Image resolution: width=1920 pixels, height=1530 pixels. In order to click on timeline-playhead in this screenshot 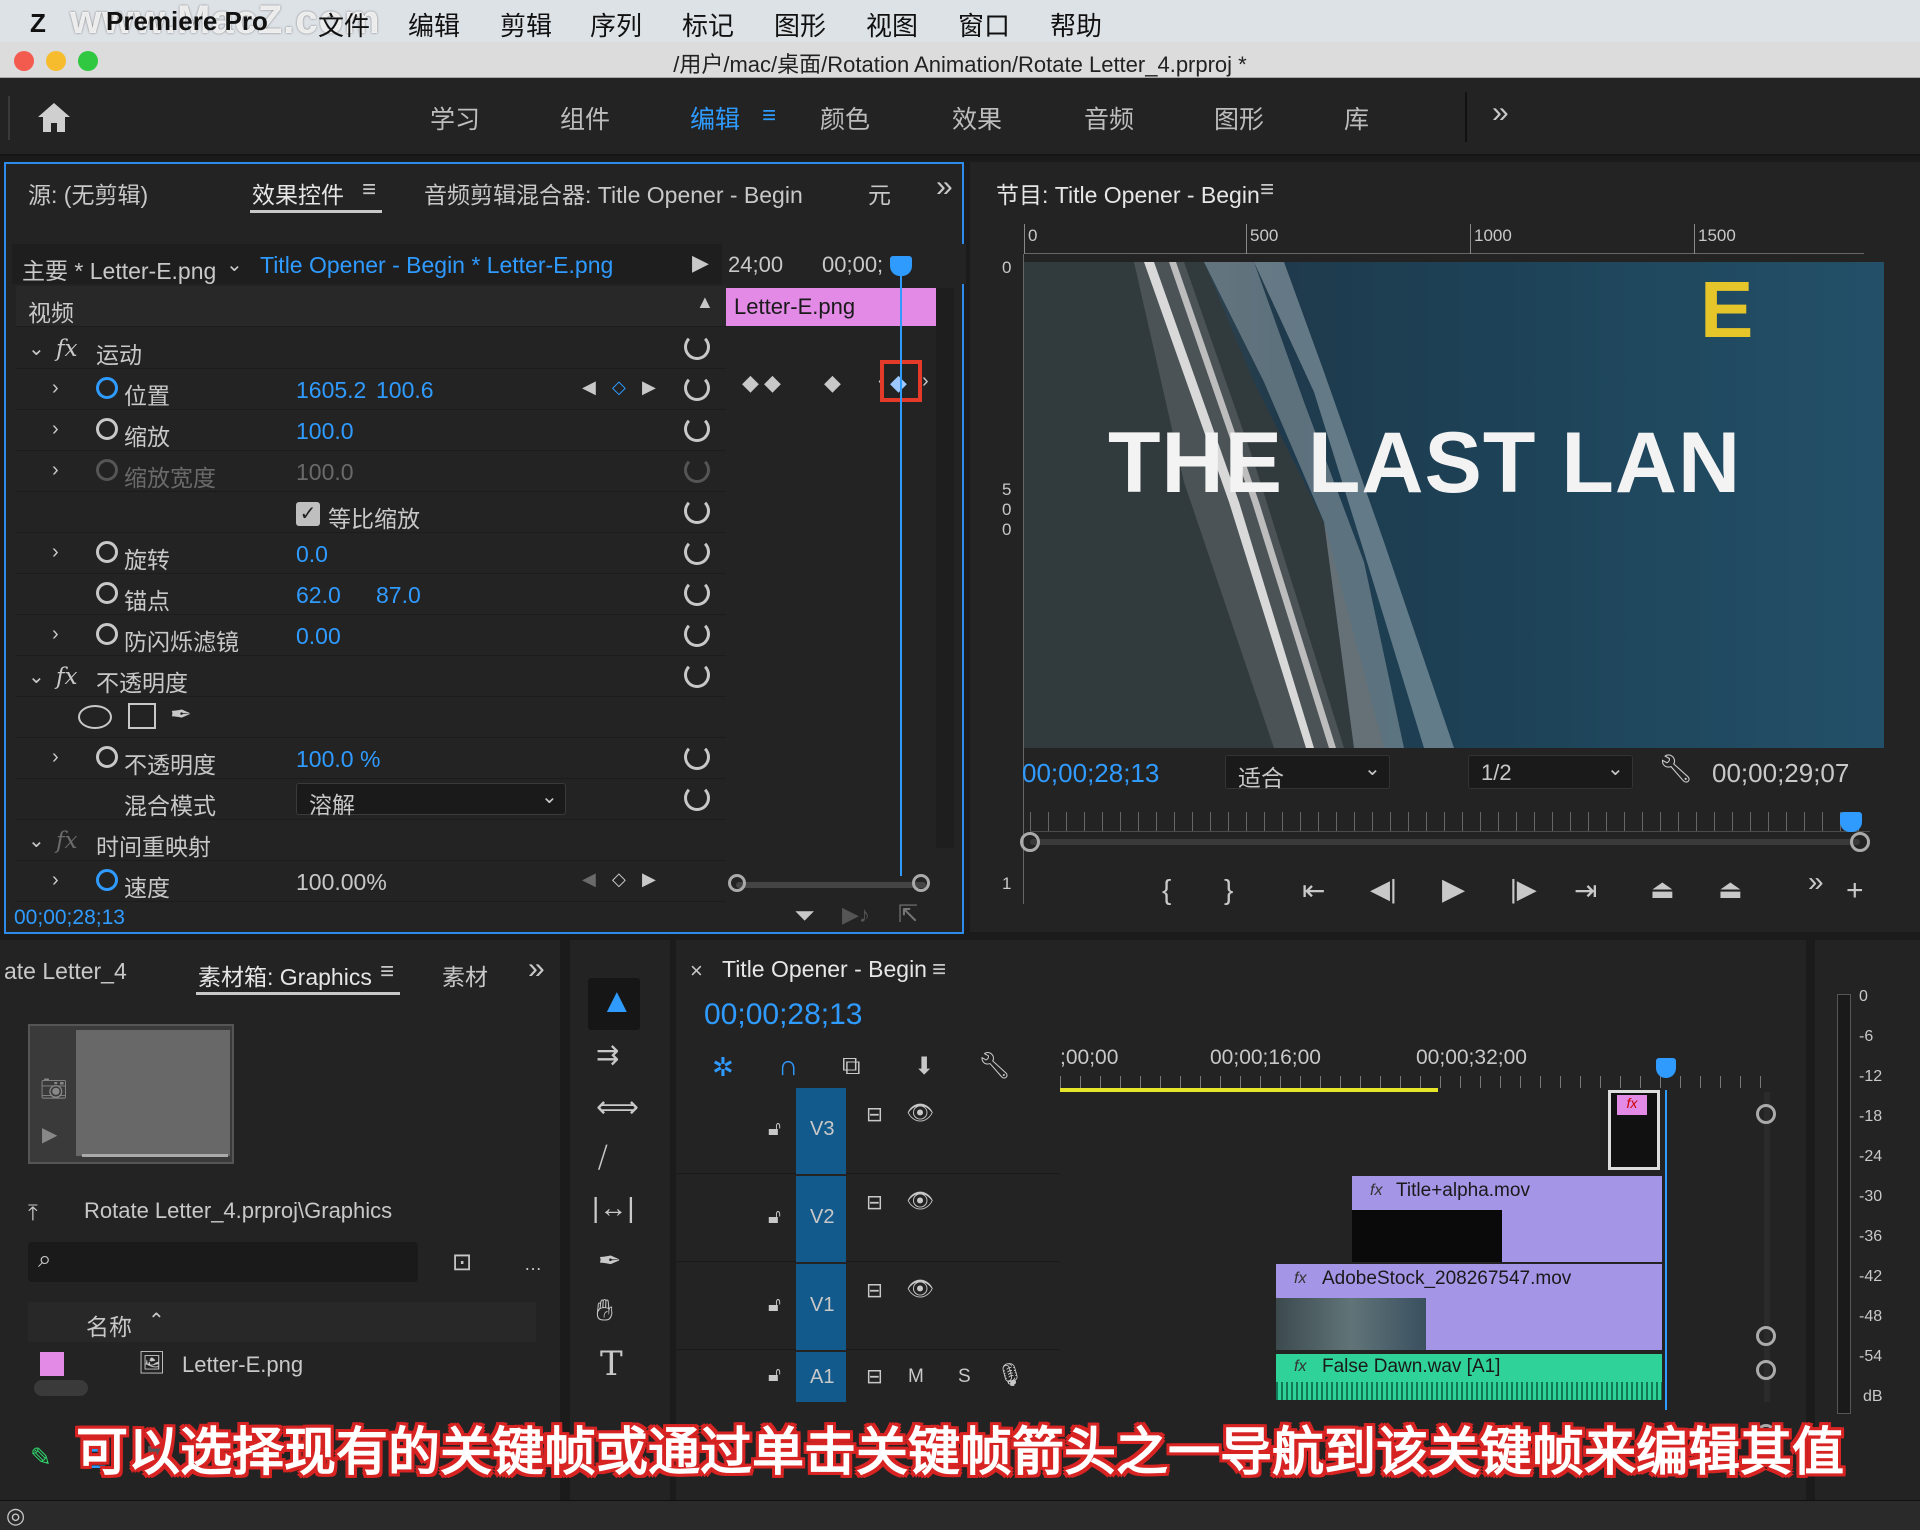, I will do `click(1666, 1068)`.